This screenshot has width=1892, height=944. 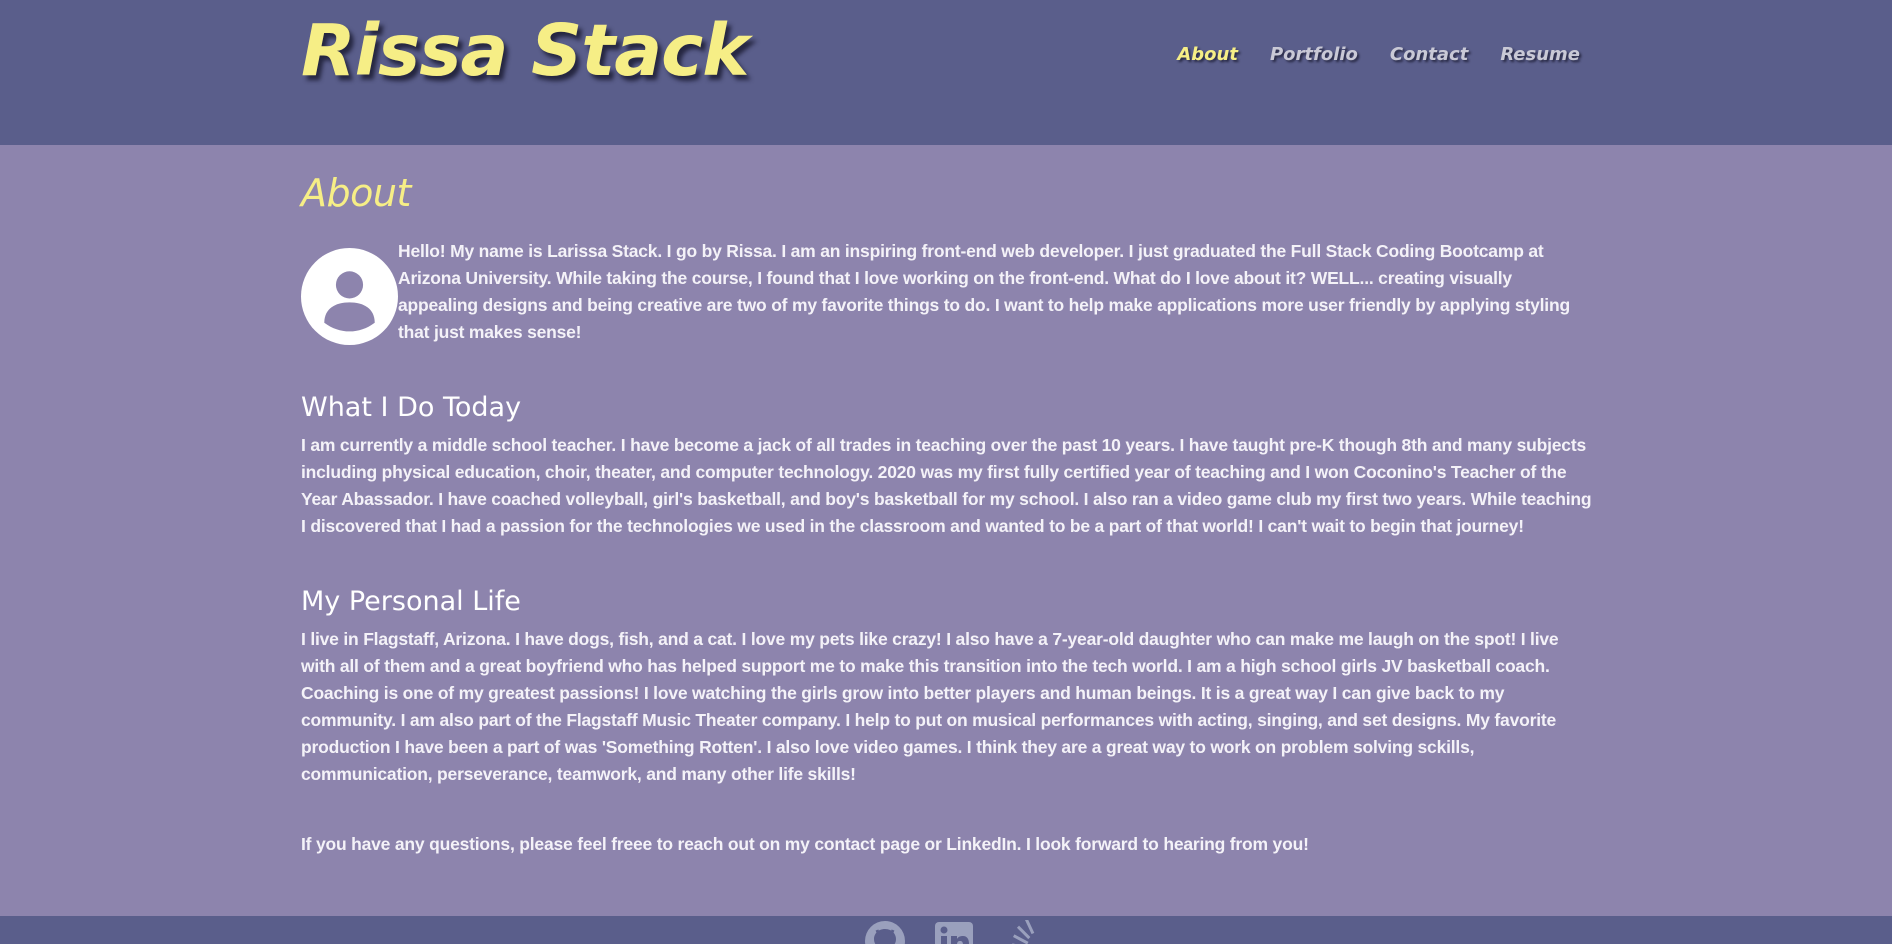 What do you see at coordinates (954, 932) in the screenshot?
I see `linkedin-icon` at bounding box center [954, 932].